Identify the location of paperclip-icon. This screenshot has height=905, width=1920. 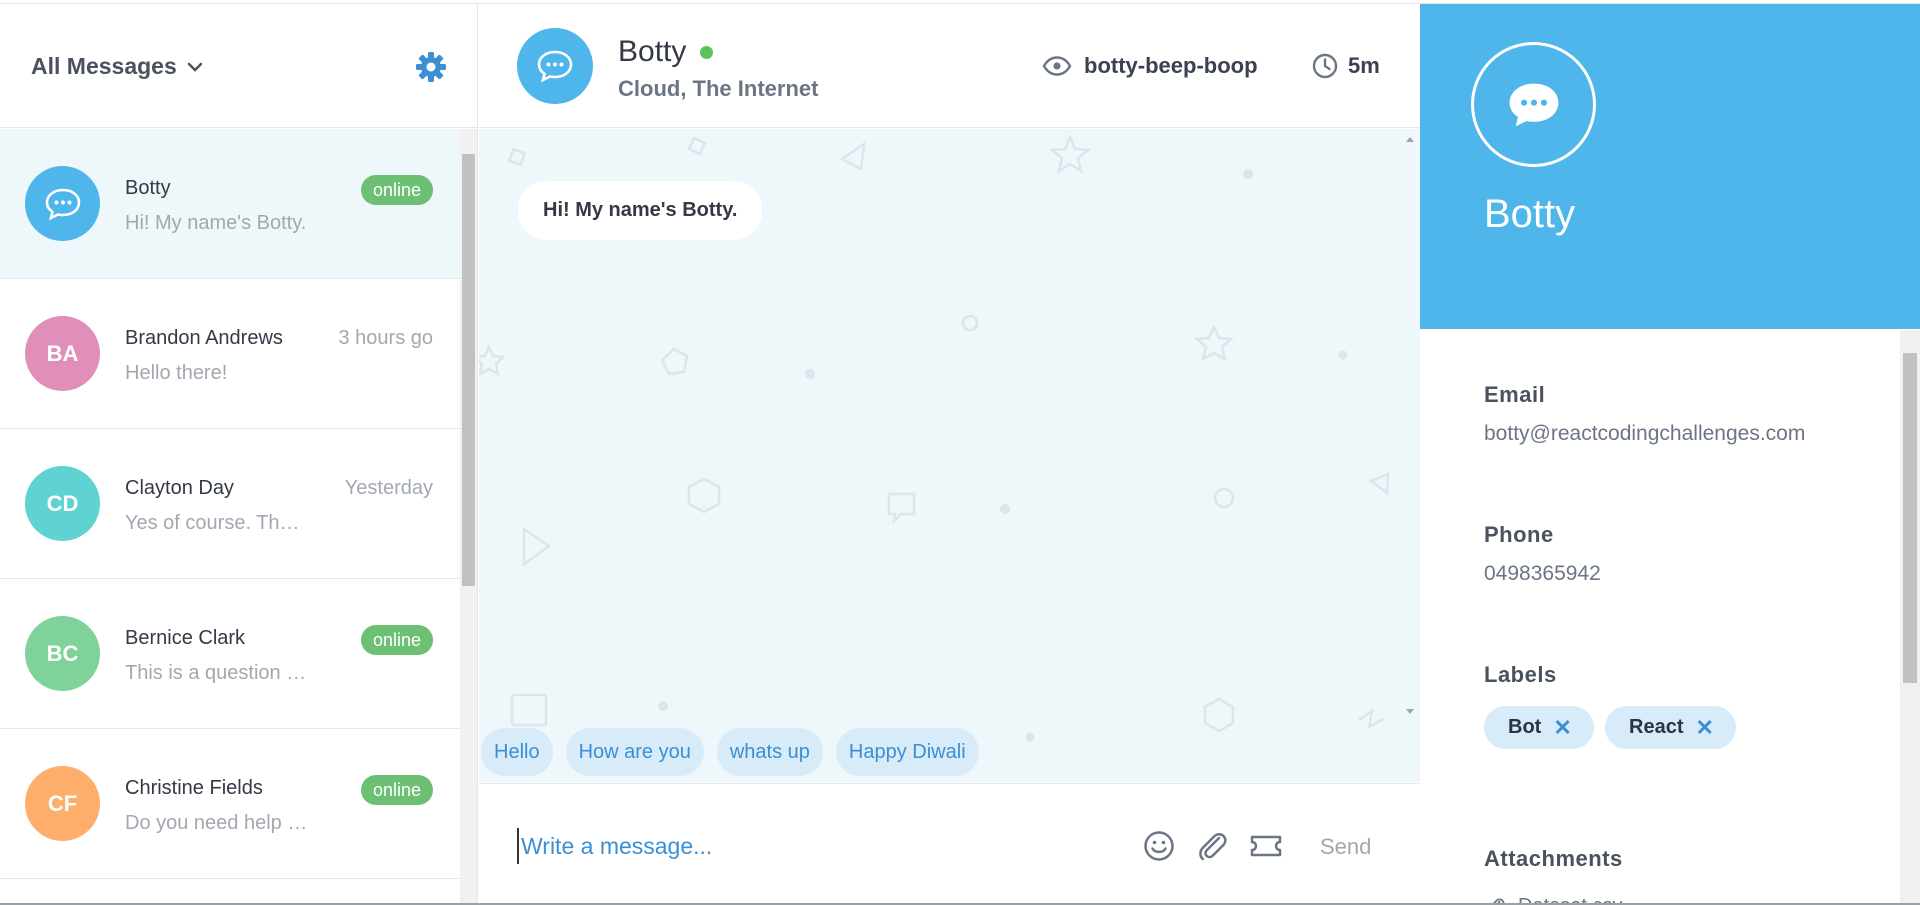
(1212, 846).